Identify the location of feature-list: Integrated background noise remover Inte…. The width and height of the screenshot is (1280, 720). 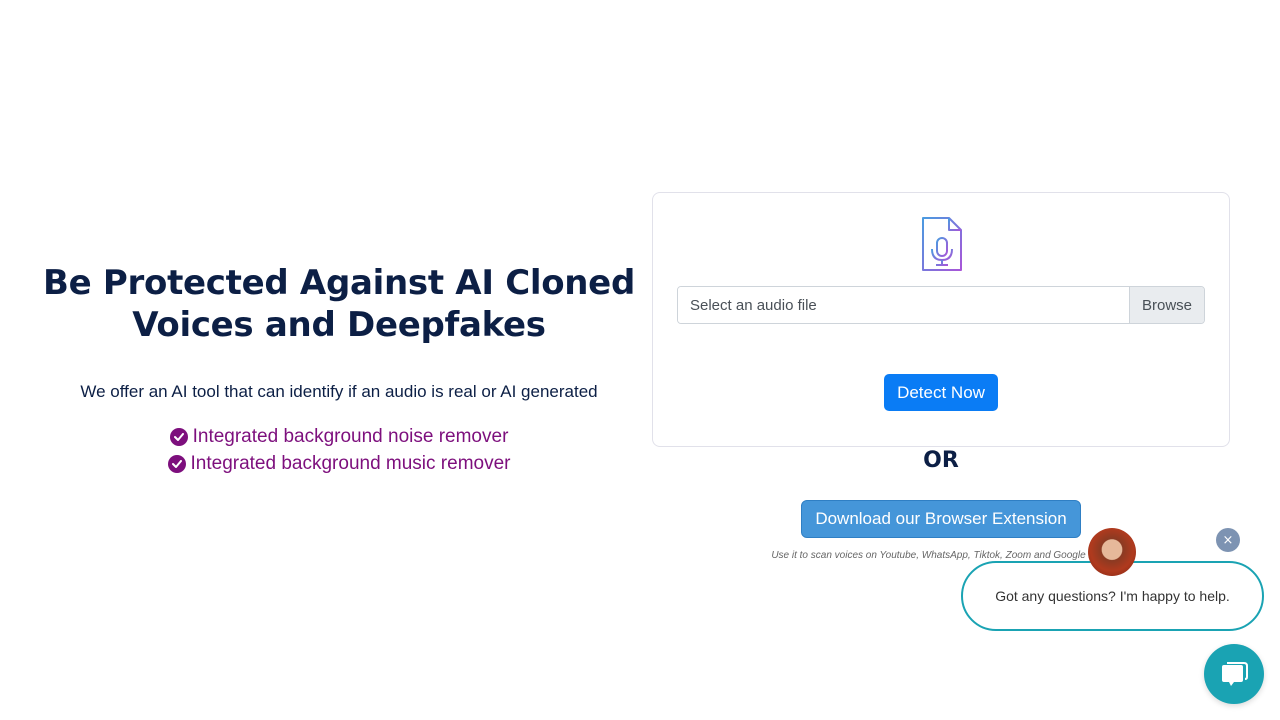
(339, 450).